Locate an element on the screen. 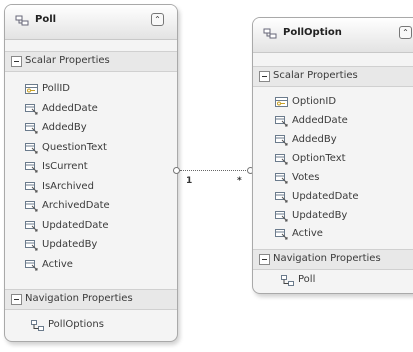 The image size is (413, 352). property-label: QuestionText is located at coordinates (74, 147).